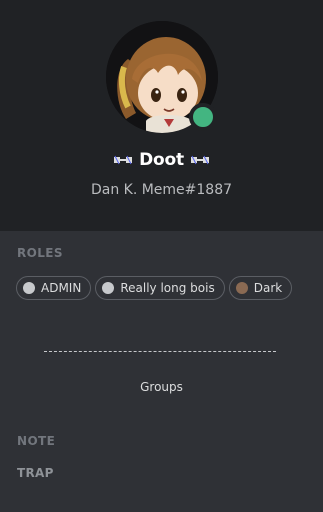  I want to click on role-label: Really long bois, so click(167, 288).